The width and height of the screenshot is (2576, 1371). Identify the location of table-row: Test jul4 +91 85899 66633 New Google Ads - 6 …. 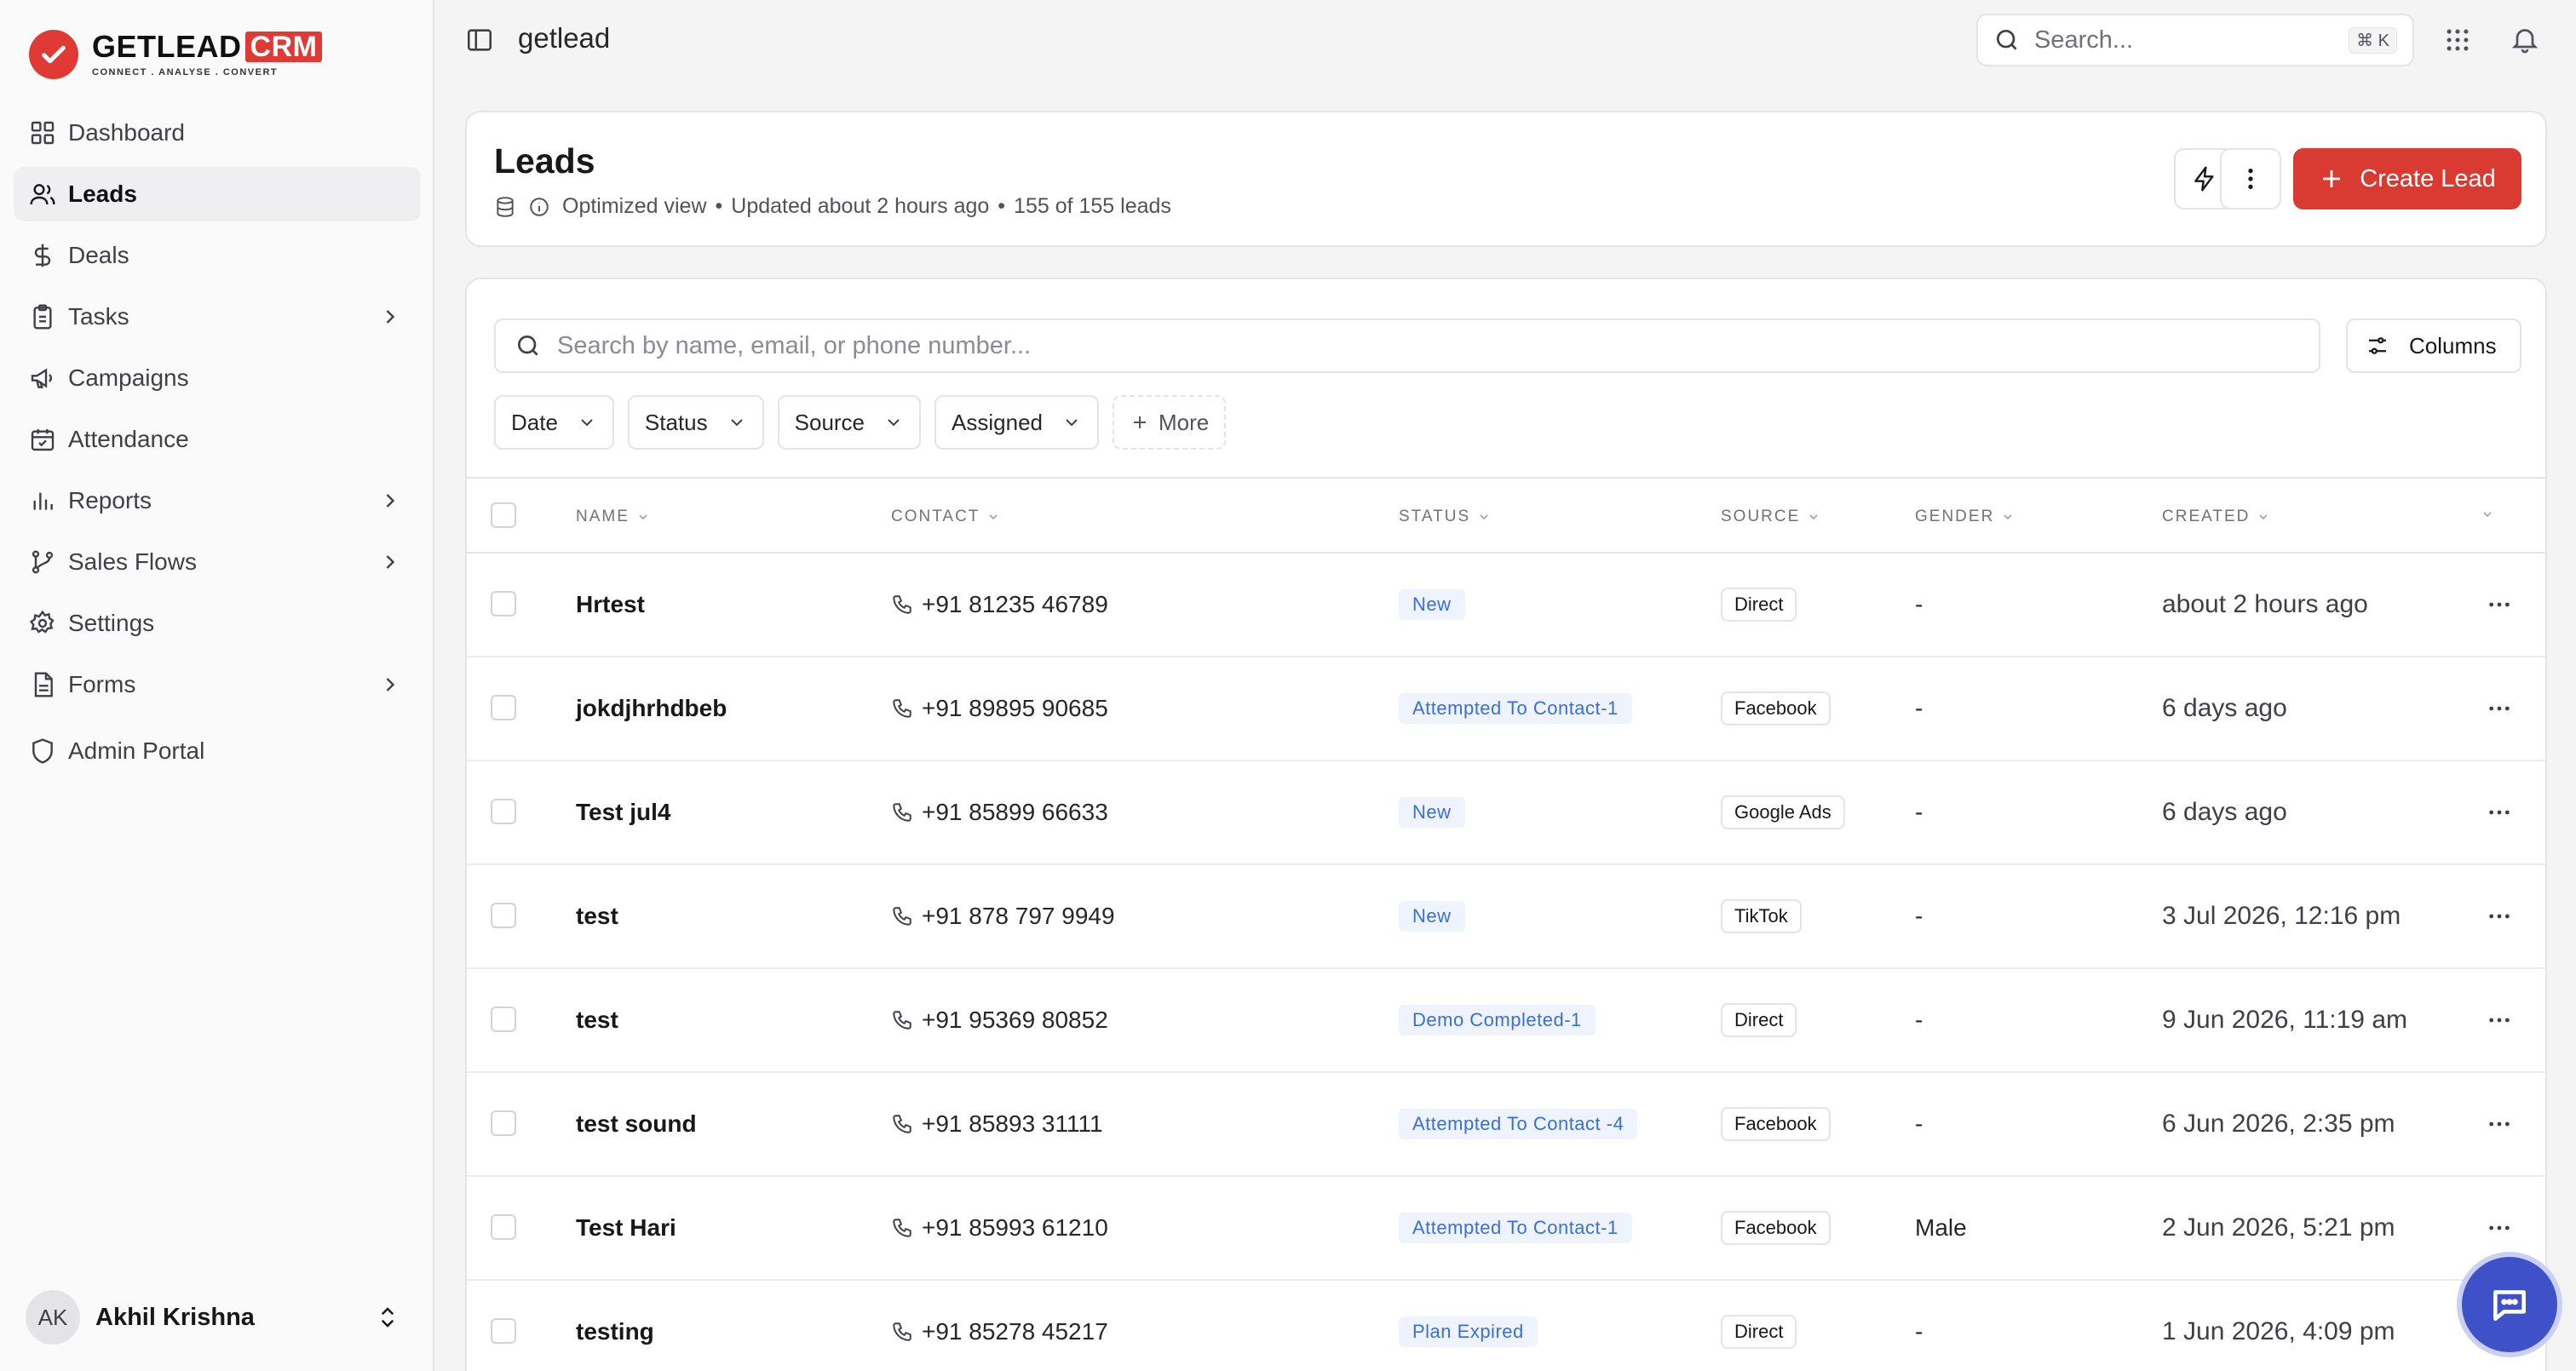
(1506, 813).